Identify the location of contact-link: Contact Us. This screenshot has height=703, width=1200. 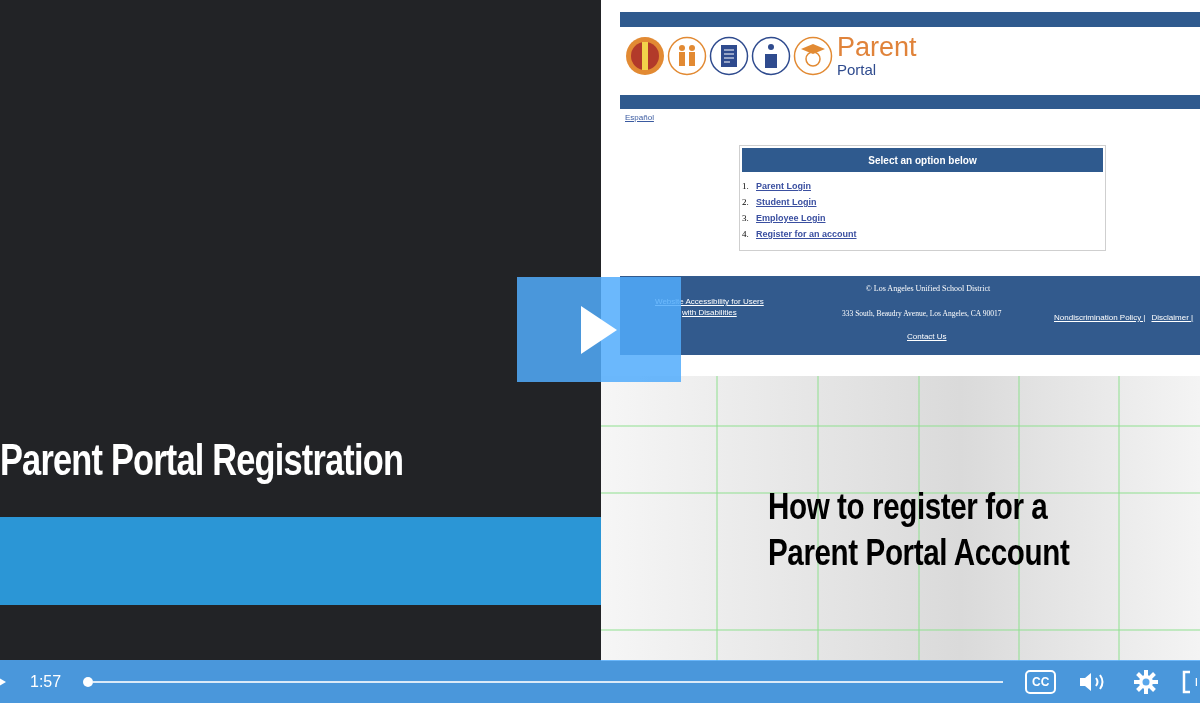
(927, 337).